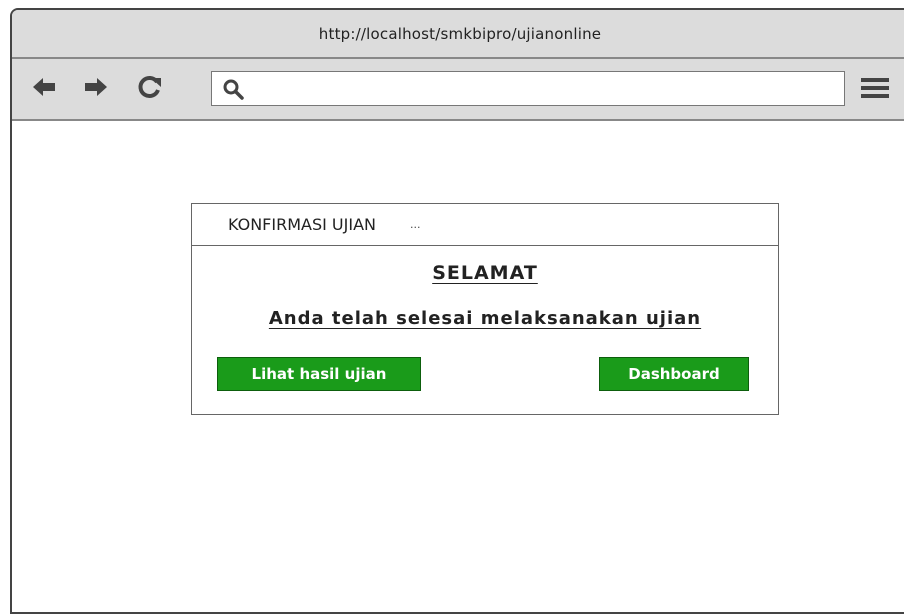 The width and height of the screenshot is (904, 614). Describe the element at coordinates (458, 34) in the screenshot. I see `url-title: http://localhost/smkbipro/ujianonline` at that location.